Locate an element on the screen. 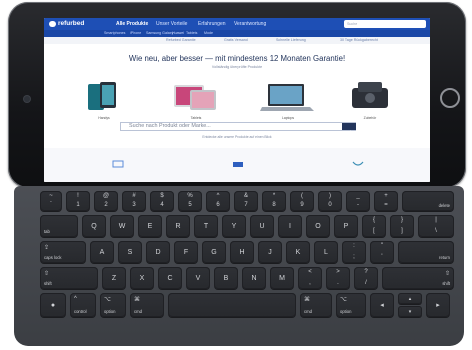  key-c: C is located at coordinates (170, 278).